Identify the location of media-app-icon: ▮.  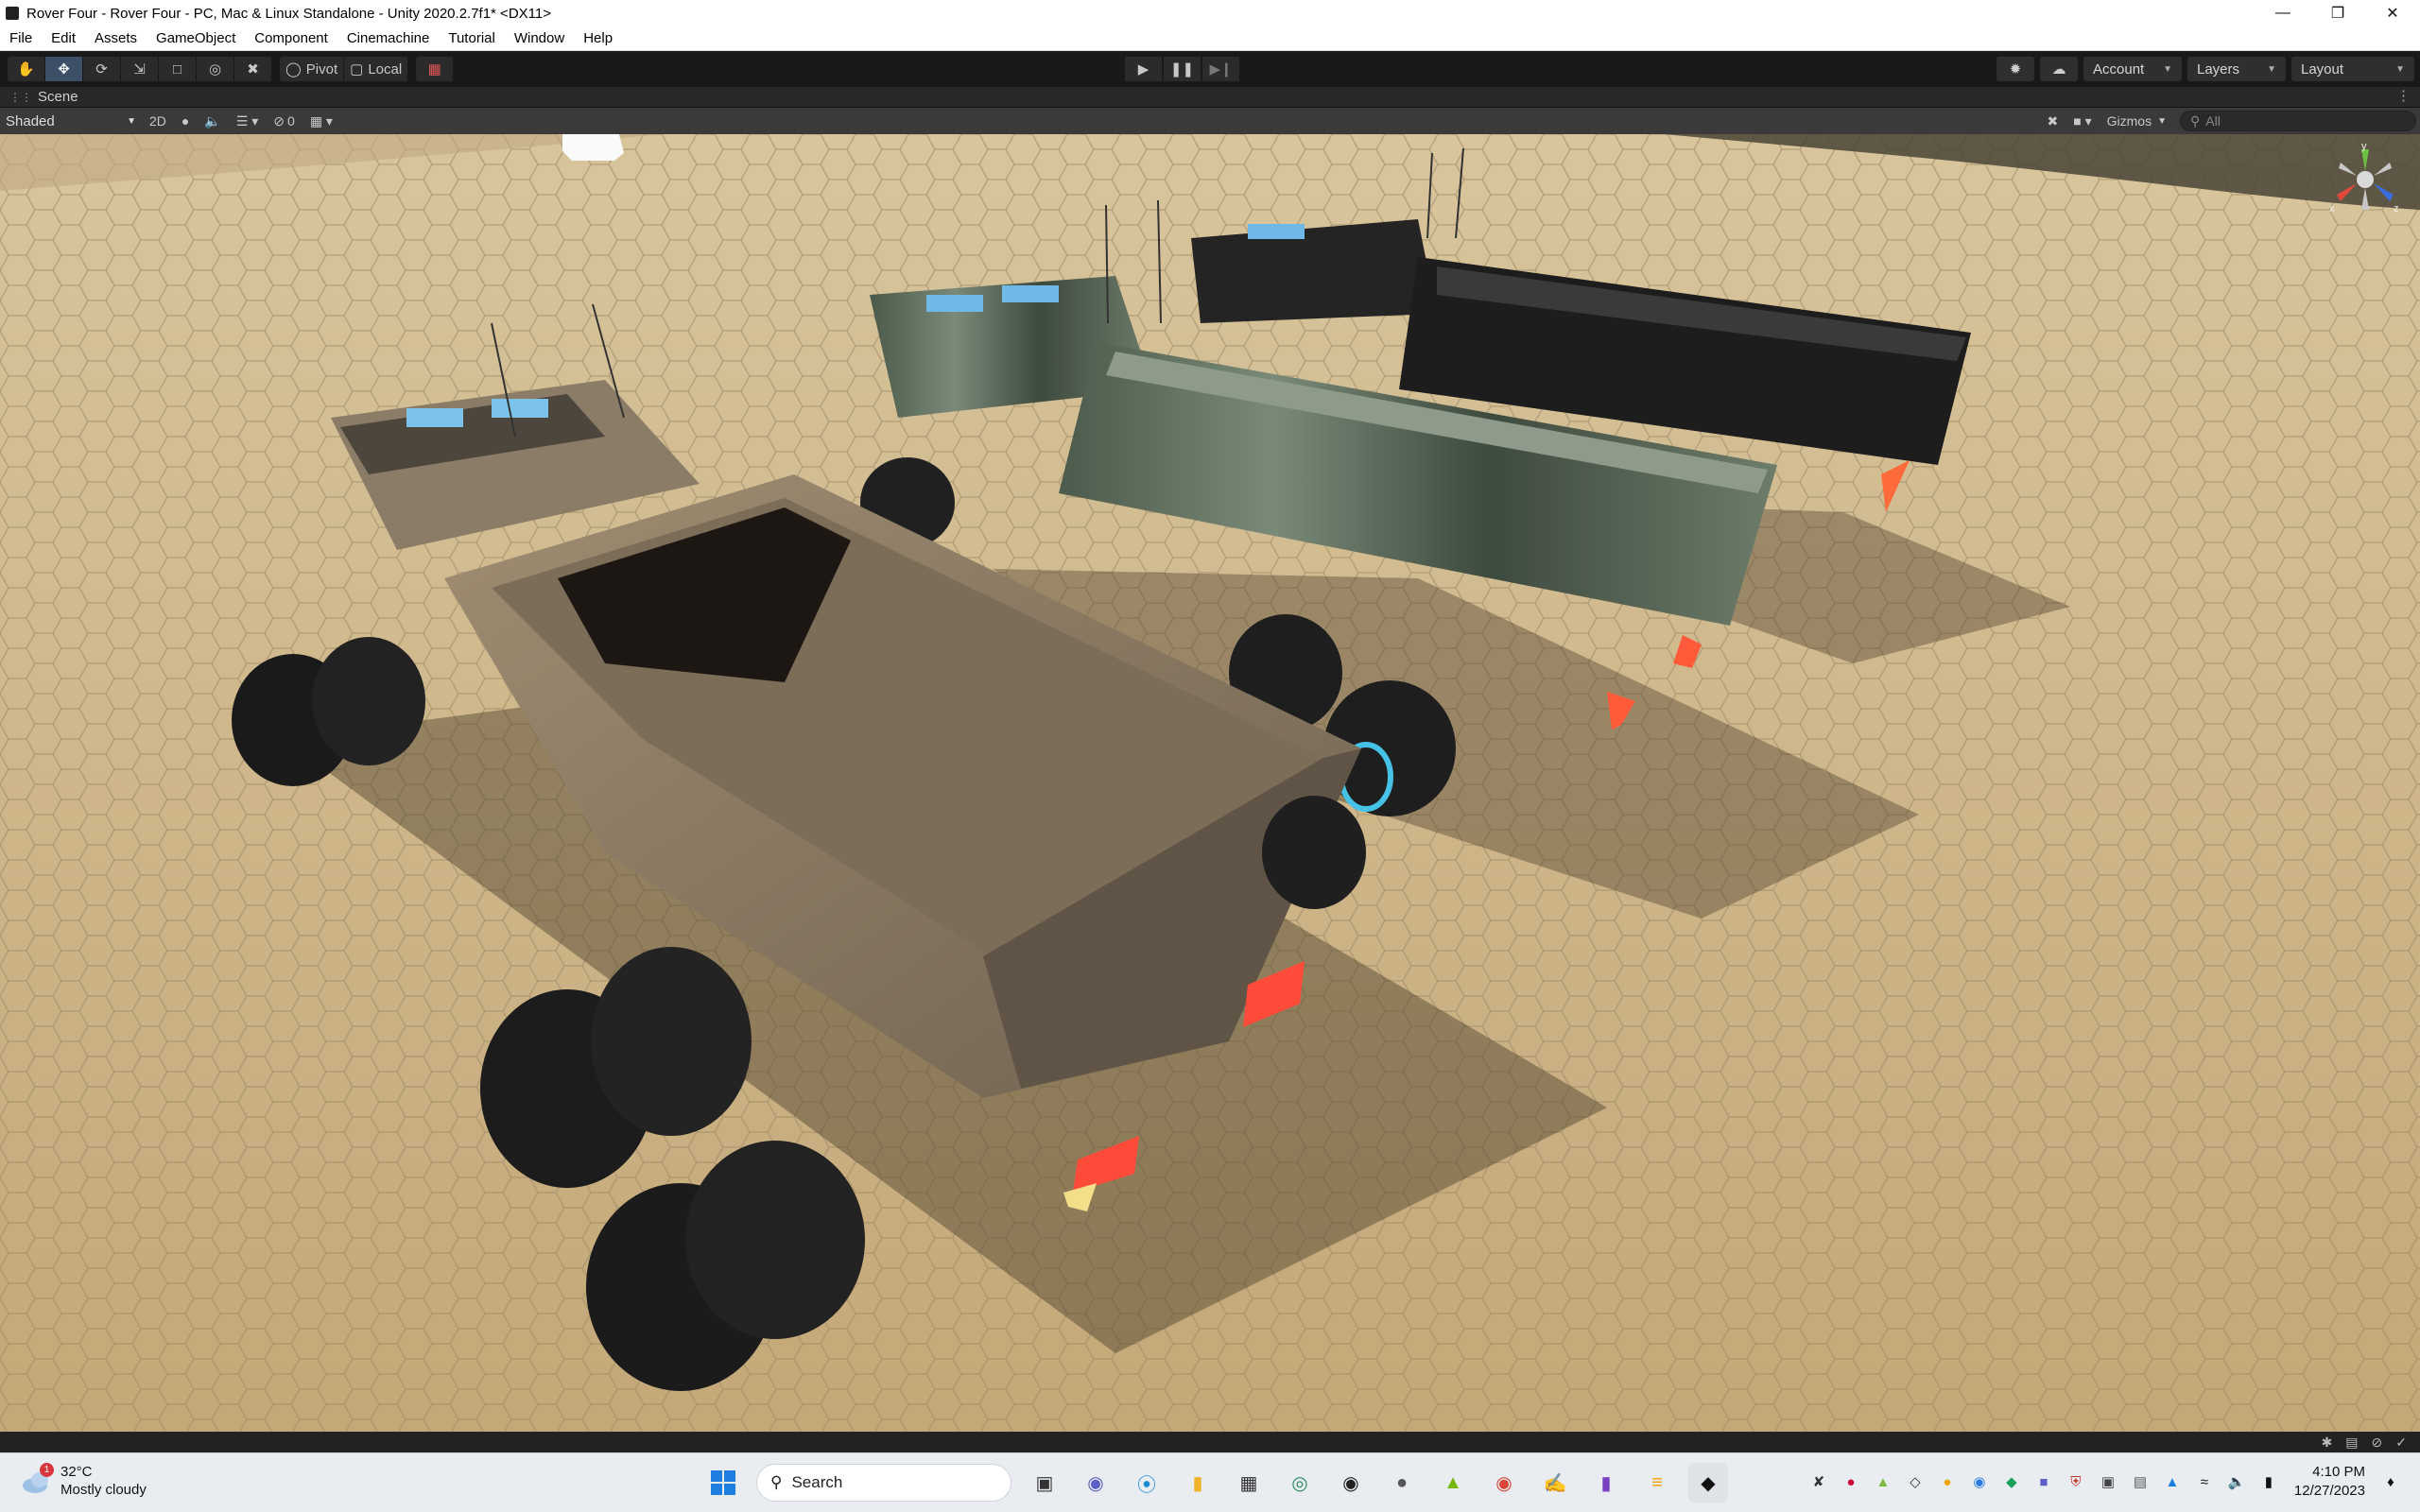
(1606, 1483).